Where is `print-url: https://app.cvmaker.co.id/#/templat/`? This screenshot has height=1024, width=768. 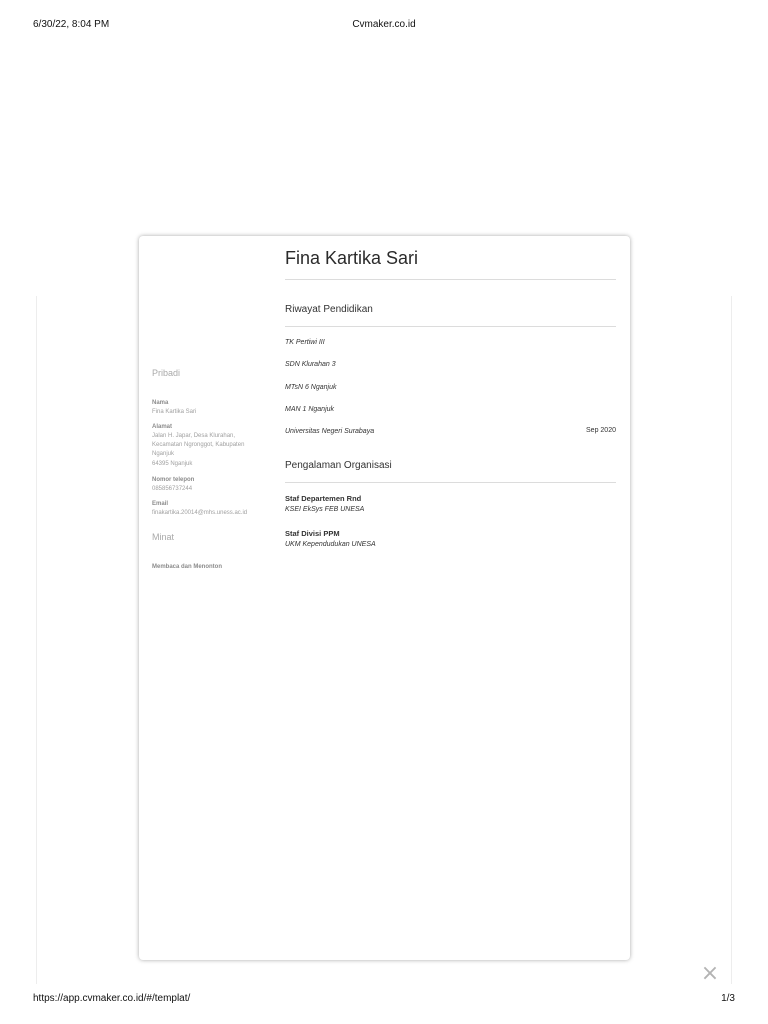
print-url: https://app.cvmaker.co.id/#/templat/ is located at coordinates (112, 998).